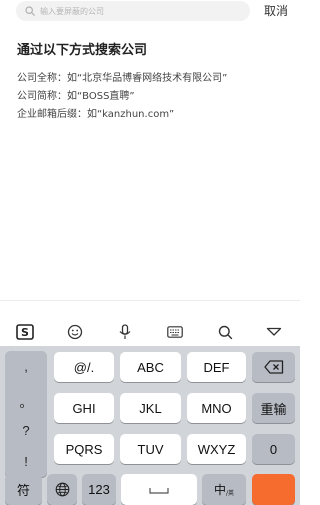 This screenshot has height=505, width=320. I want to click on numeric-button: 123, so click(99, 489).